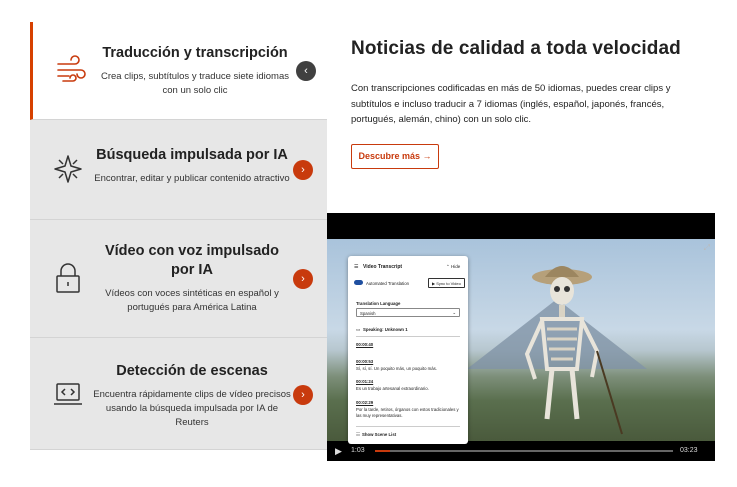 The width and height of the screenshot is (737, 487). I want to click on skeleton-figure, so click(573, 350).